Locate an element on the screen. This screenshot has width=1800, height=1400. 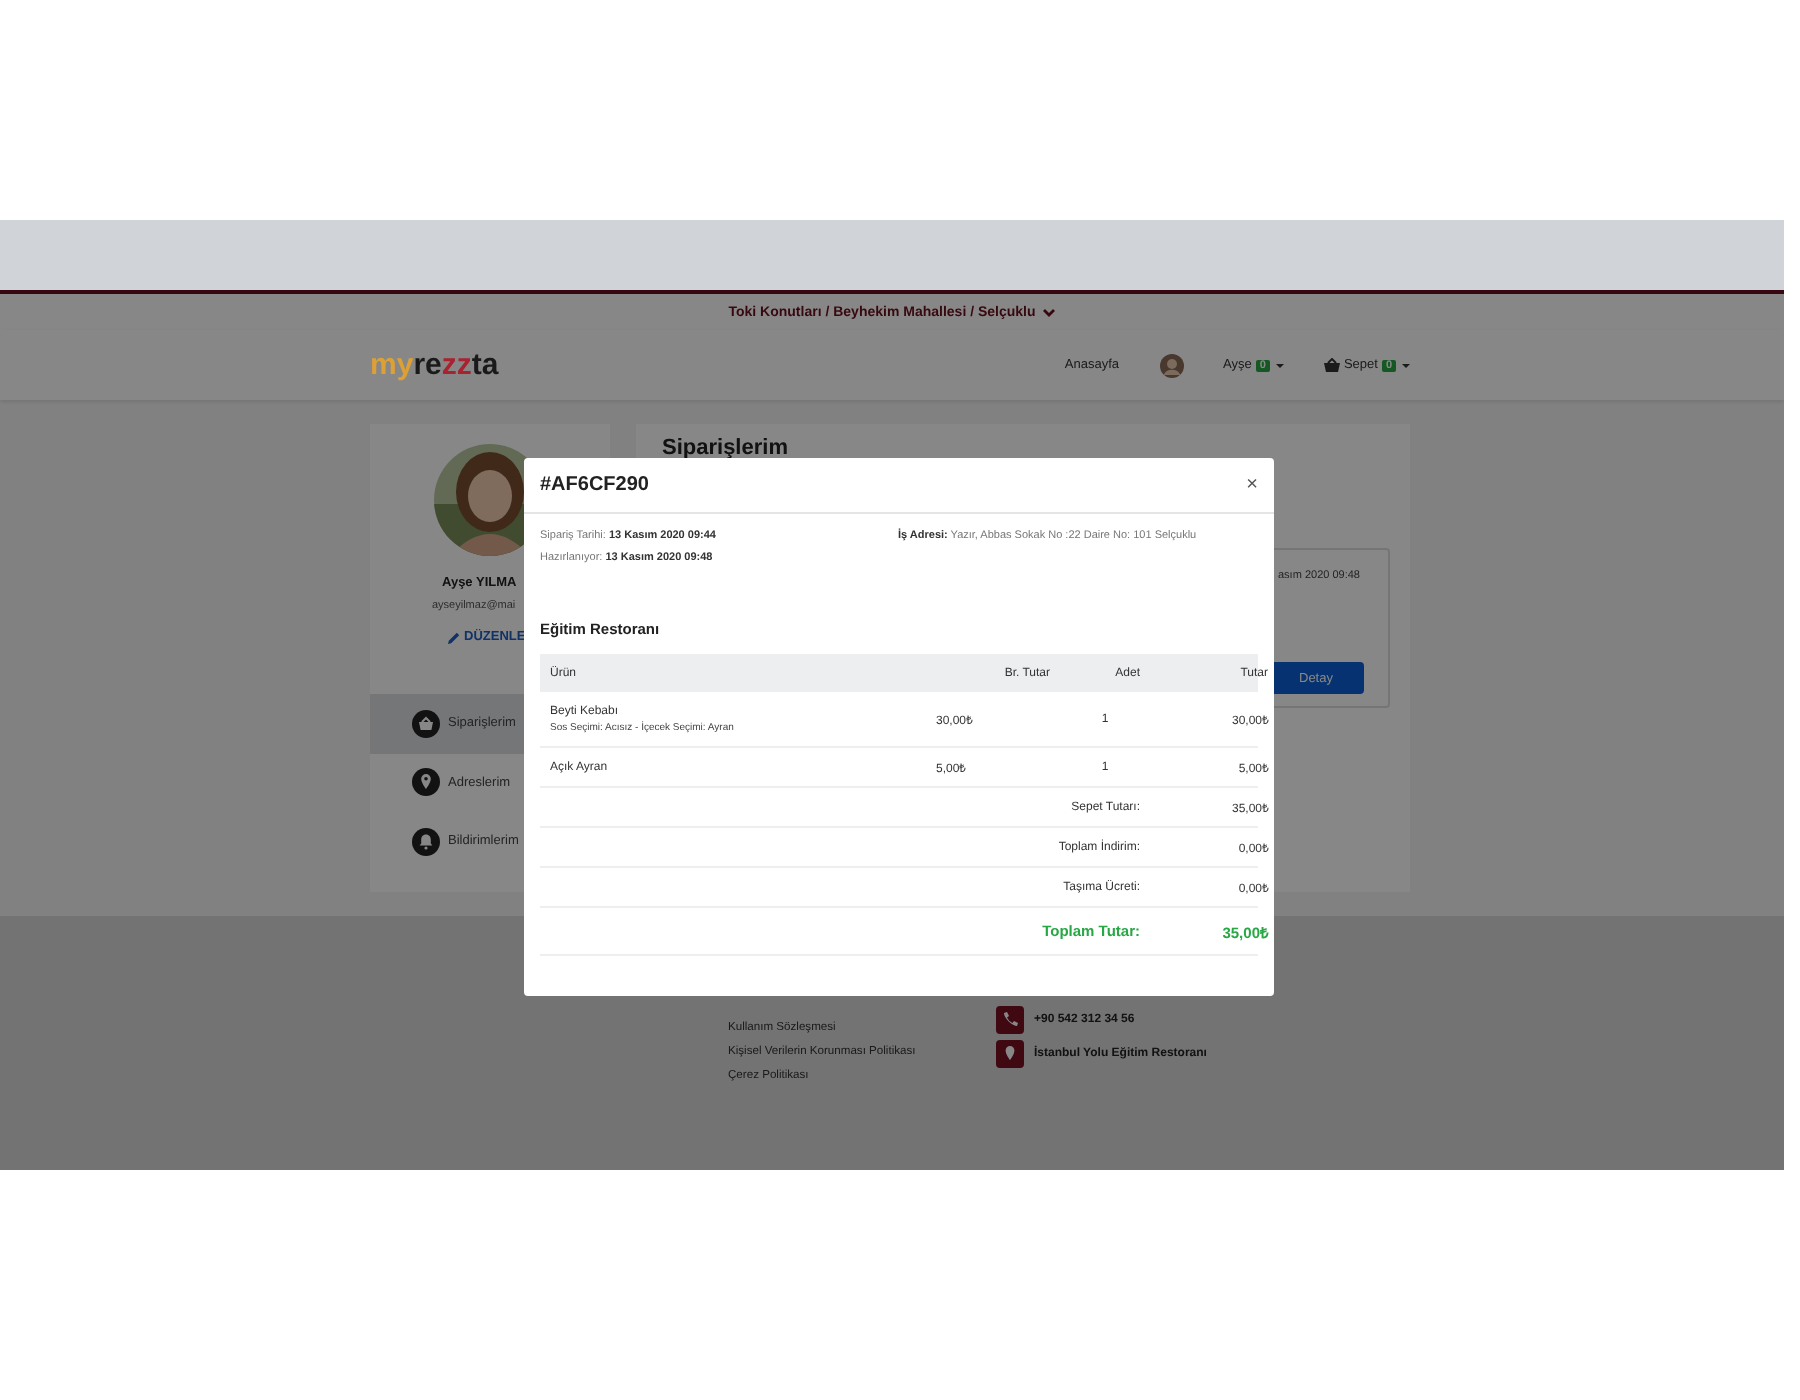
phone-icon is located at coordinates (1010, 1020).